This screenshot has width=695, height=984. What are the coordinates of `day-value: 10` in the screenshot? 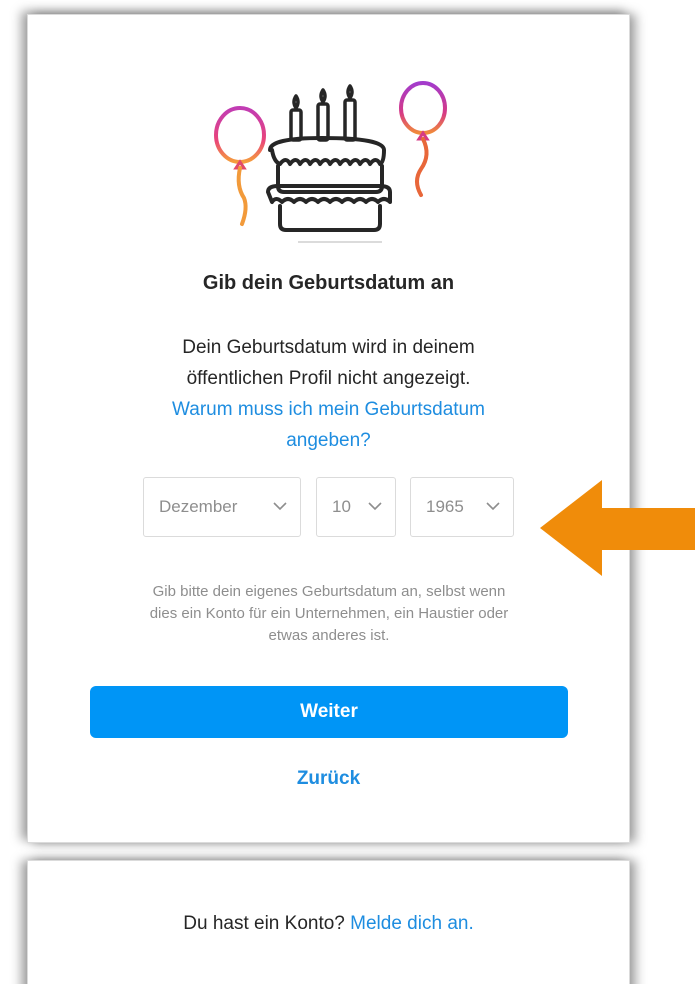 It's located at (341, 506).